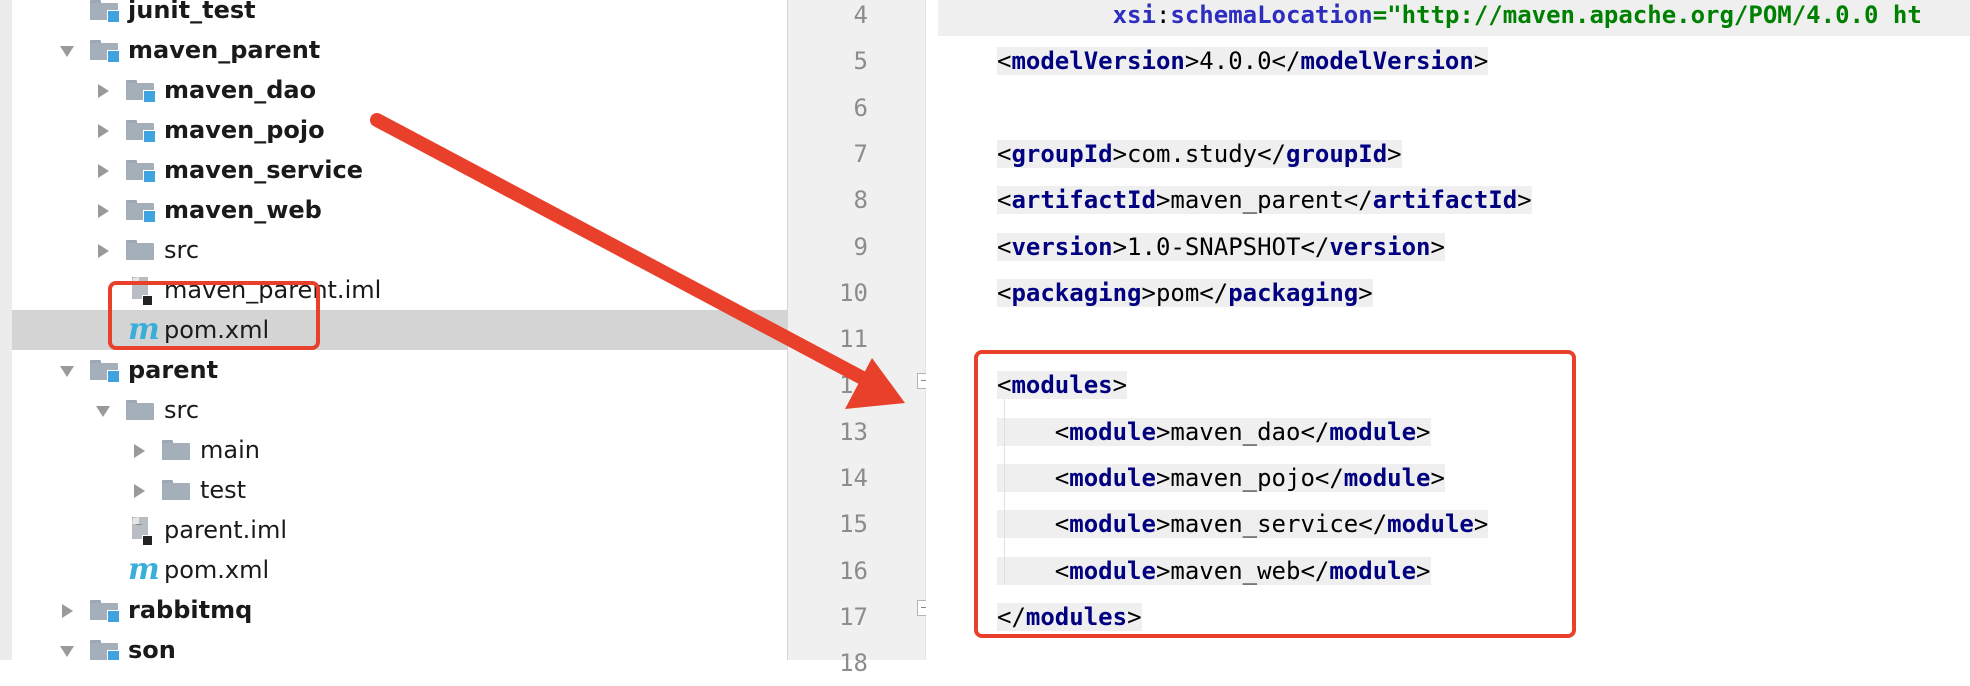  I want to click on annotation-arrow-icon, so click(637, 261).